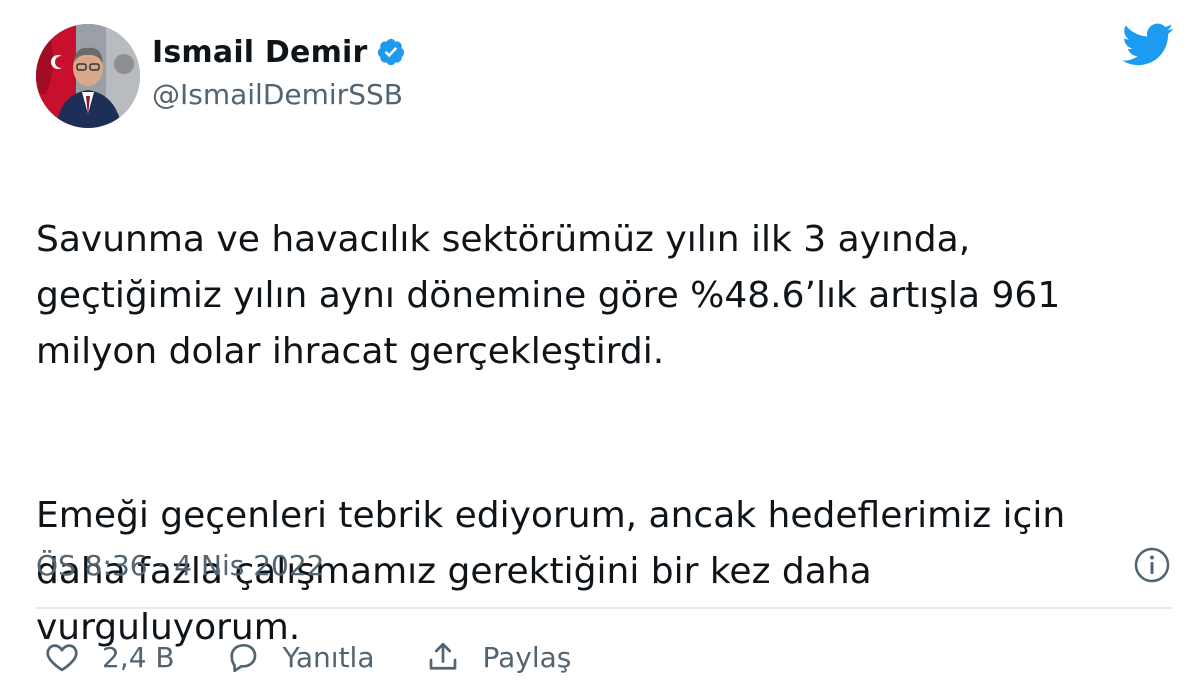 The width and height of the screenshot is (1200, 697). What do you see at coordinates (604, 608) in the screenshot?
I see `divider` at bounding box center [604, 608].